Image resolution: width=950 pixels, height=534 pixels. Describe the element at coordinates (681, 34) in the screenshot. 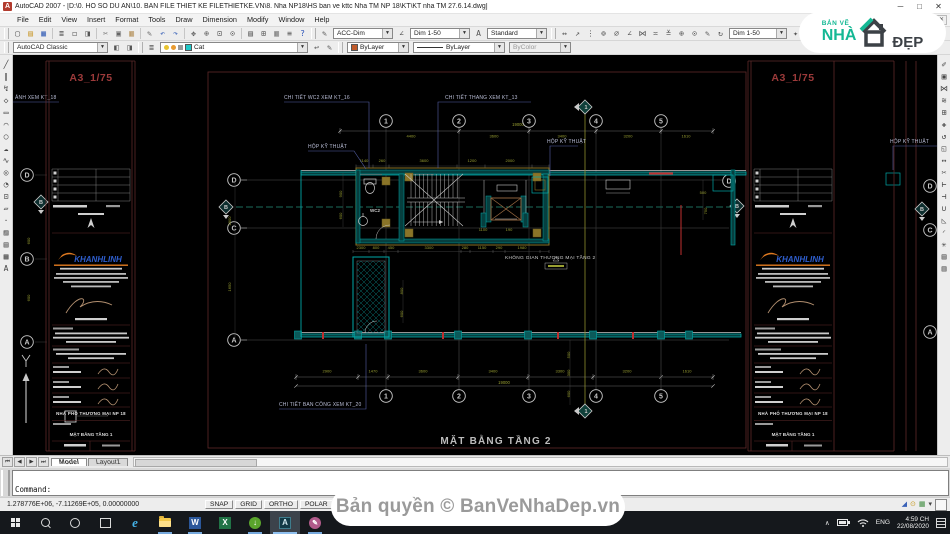

I see `tolerance-icon: ⊕` at that location.